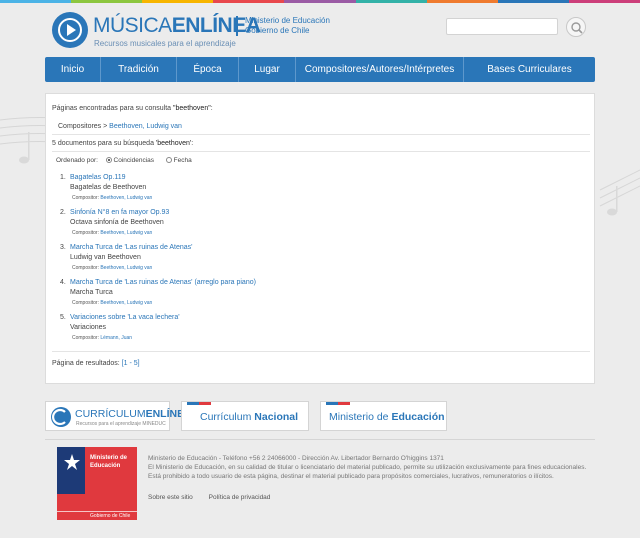  Describe the element at coordinates (119, 212) in the screenshot. I see `result-title-link: Sinfonía N°8 en fa mayor Op.93` at that location.